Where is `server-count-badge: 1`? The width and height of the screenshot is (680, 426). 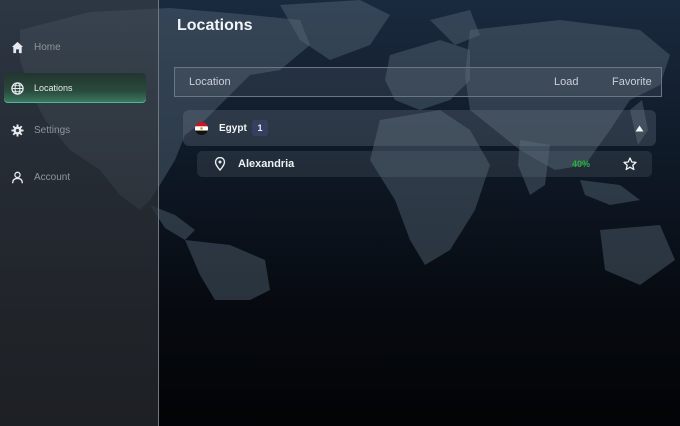
server-count-badge: 1 is located at coordinates (260, 128).